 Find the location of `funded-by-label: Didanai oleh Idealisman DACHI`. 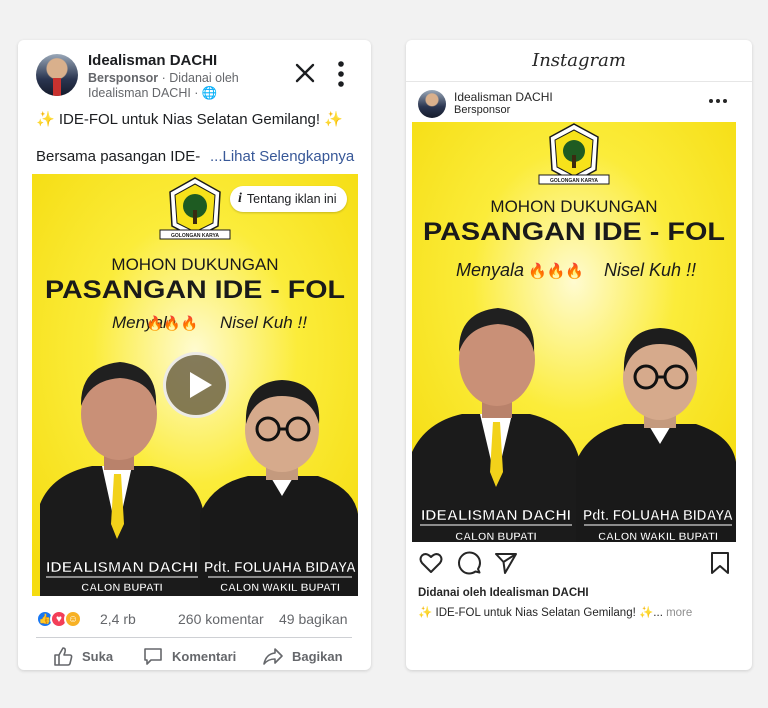

funded-by-label: Didanai oleh Idealisman DACHI is located at coordinates (503, 593).